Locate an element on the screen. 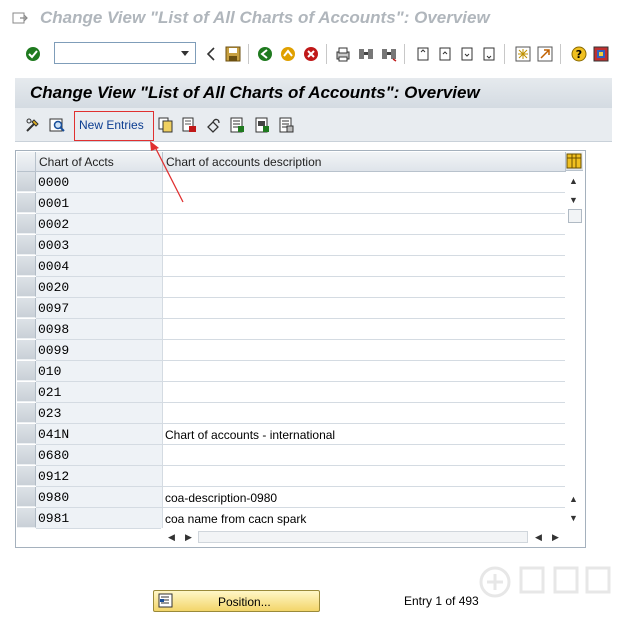  table-row: 0680 is located at coordinates (291, 455).